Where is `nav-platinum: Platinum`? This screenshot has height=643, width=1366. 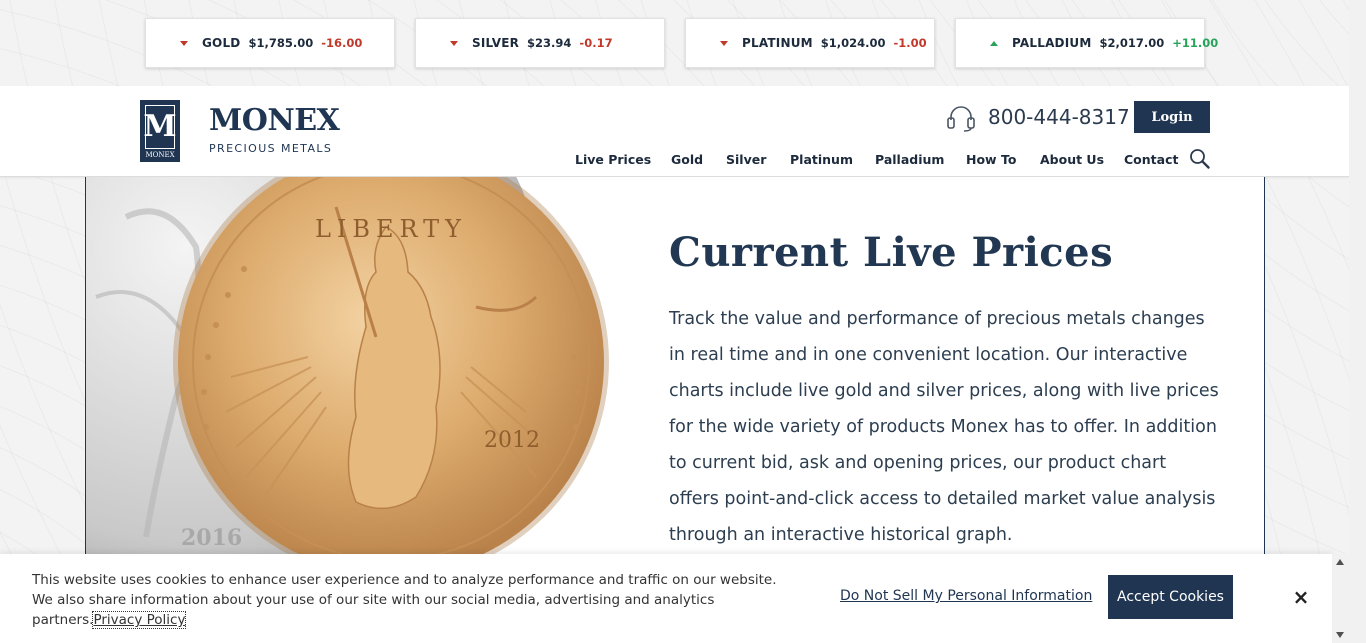
nav-platinum: Platinum is located at coordinates (821, 159).